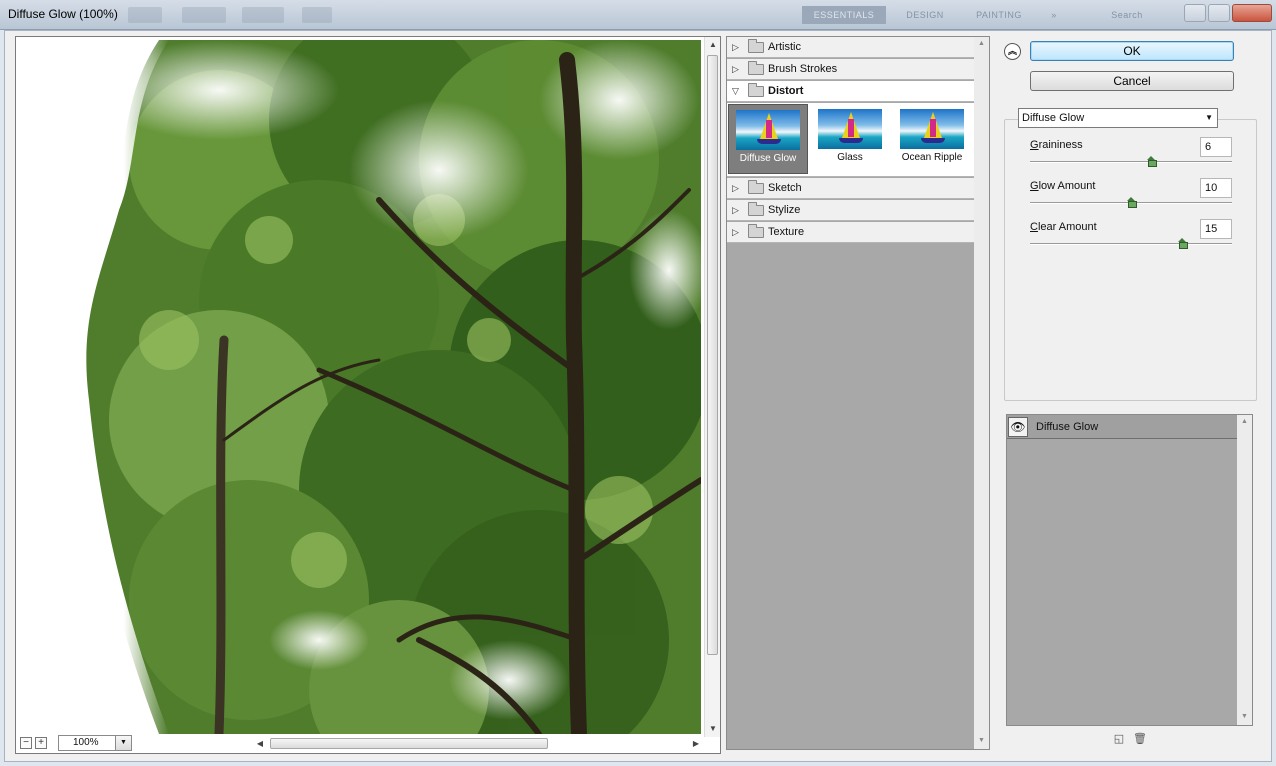 Image resolution: width=1276 pixels, height=766 pixels. Describe the element at coordinates (317, 15) in the screenshot. I see `ps-bar-screen-icon` at that location.